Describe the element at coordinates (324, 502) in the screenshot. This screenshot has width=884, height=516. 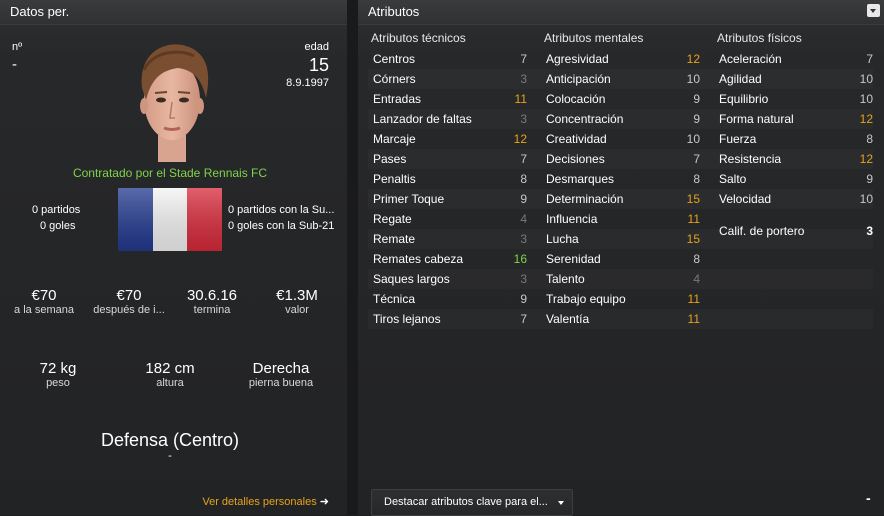
I see `arrow-right-icon: ➜` at that location.